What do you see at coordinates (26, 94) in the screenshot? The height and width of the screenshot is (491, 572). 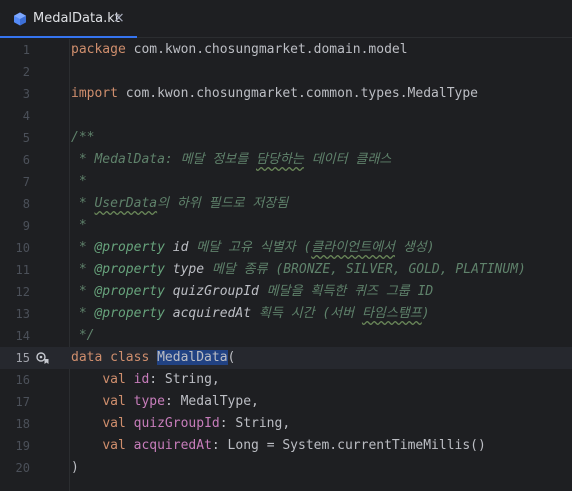 I see `line-number: 3` at bounding box center [26, 94].